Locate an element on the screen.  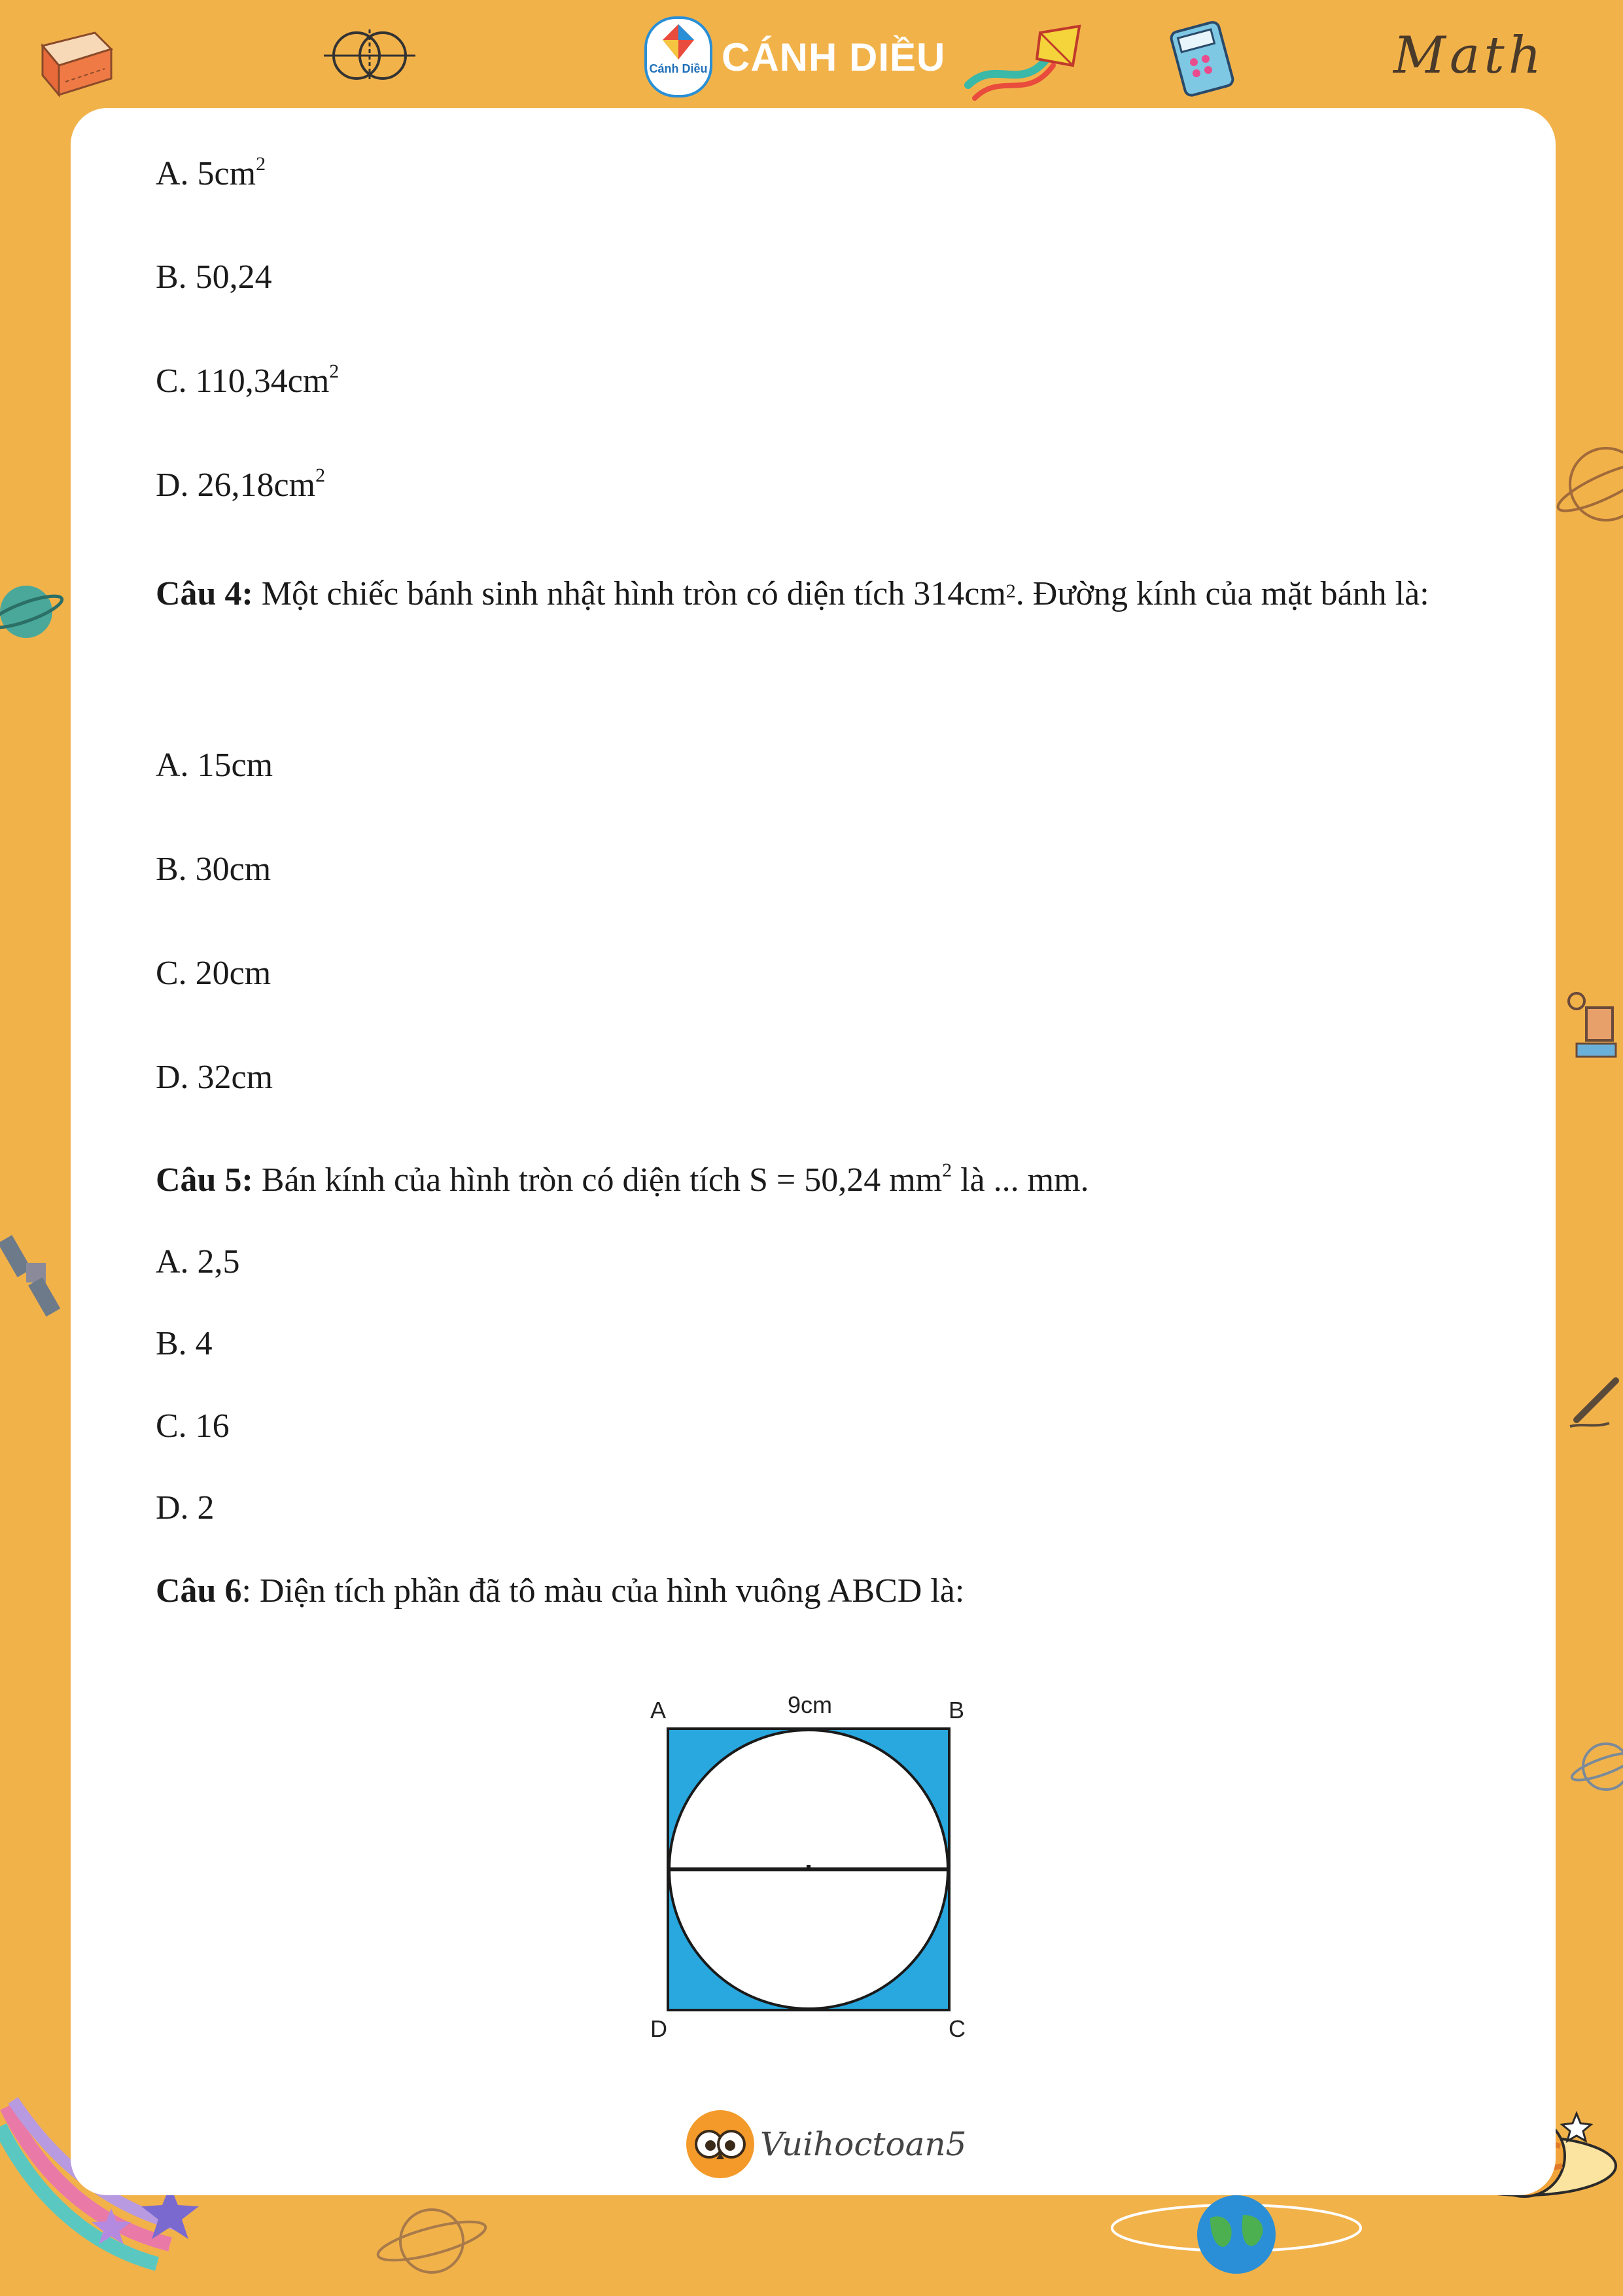
satellite-icon is located at coordinates (1592, 1025).